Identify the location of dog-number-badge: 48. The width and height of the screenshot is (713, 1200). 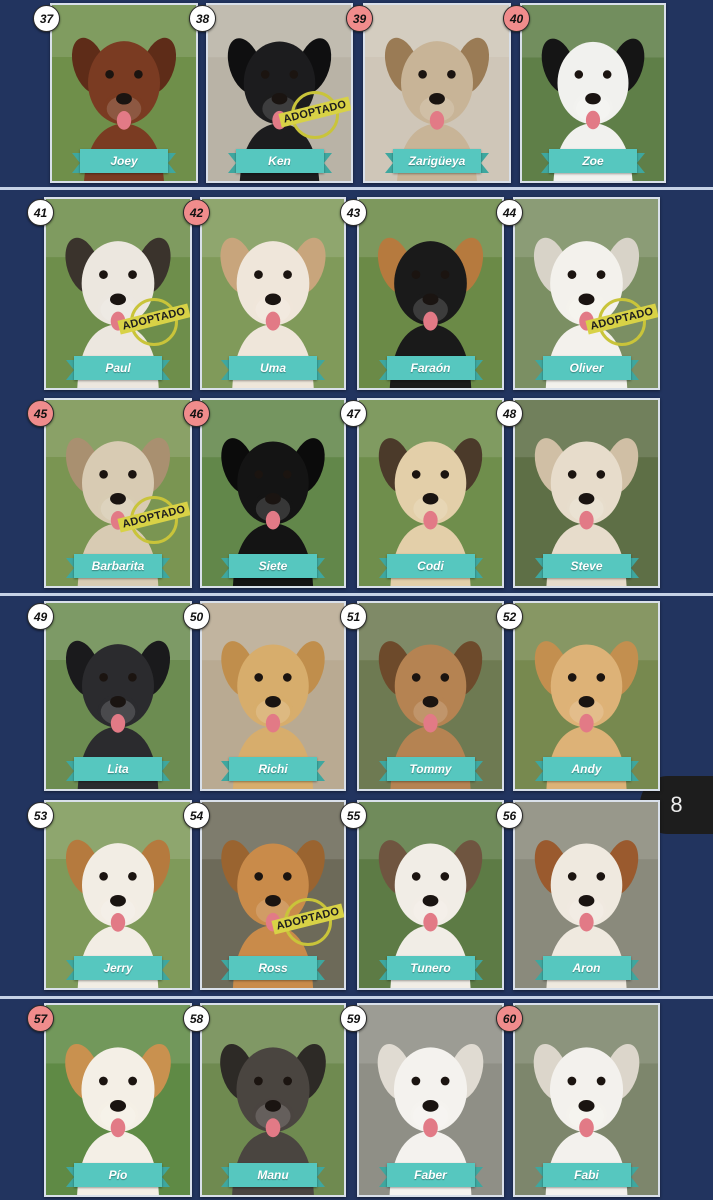
(509, 413).